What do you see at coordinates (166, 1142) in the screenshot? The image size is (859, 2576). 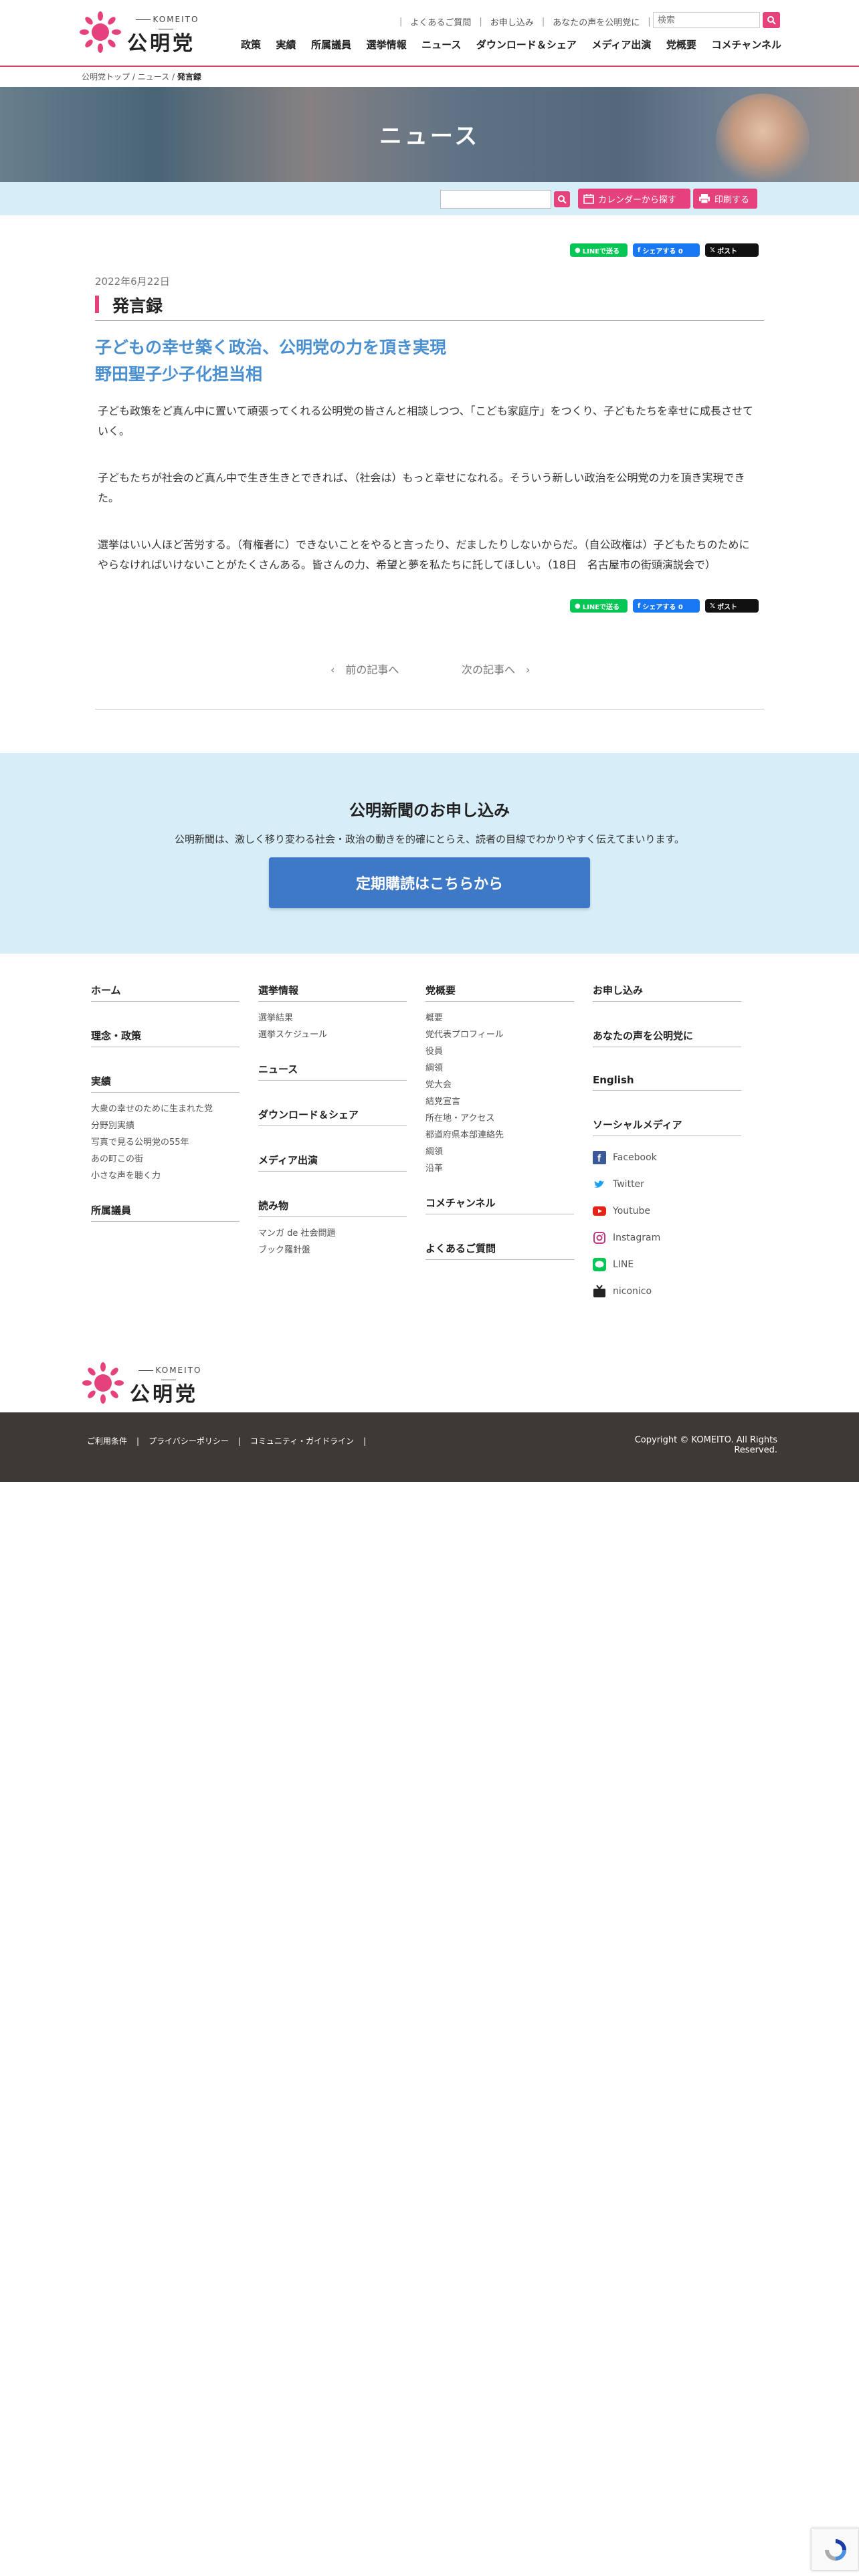 I see `footer-sublink: 写真で見る公明党の55年` at bounding box center [166, 1142].